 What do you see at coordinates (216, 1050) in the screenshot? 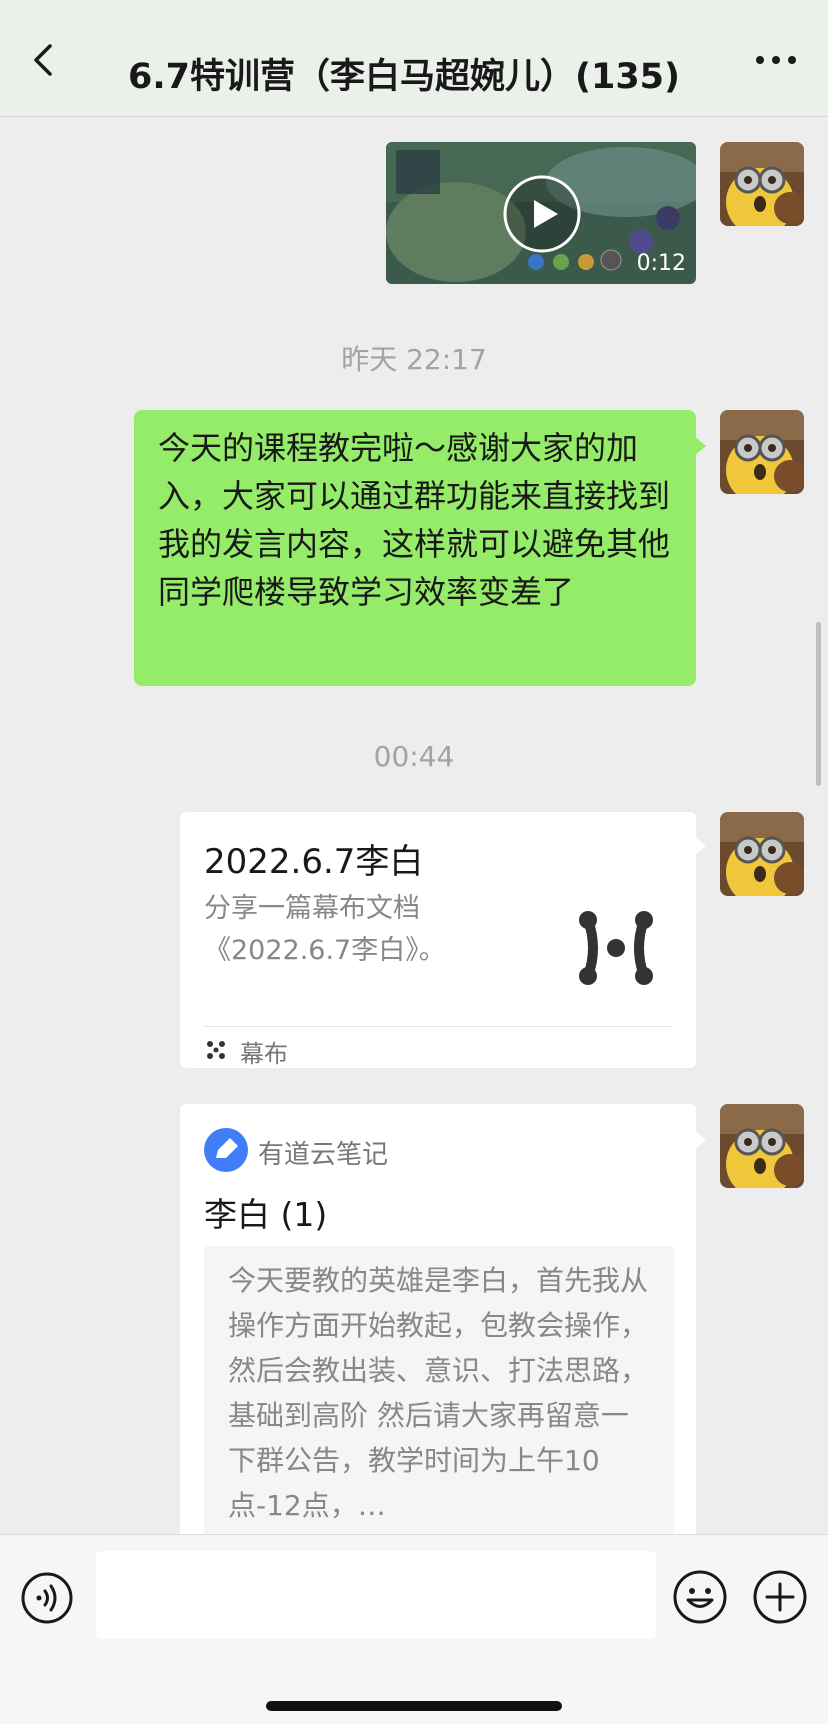
I see `mubu-small-icon` at bounding box center [216, 1050].